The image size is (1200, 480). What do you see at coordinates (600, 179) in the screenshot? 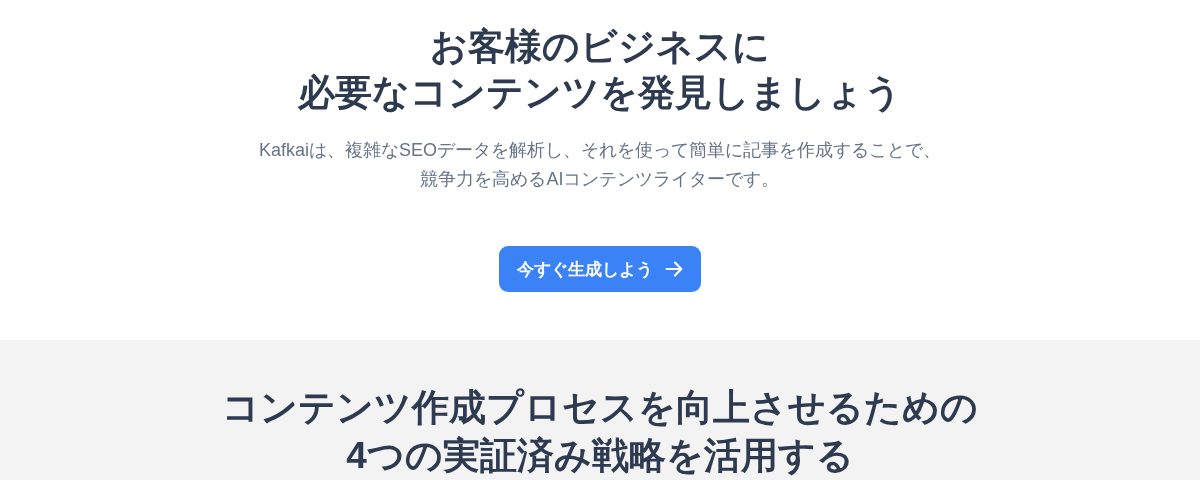
I see `hero-subtitle: 競争力を高めるAIコンテンツライターです。` at bounding box center [600, 179].